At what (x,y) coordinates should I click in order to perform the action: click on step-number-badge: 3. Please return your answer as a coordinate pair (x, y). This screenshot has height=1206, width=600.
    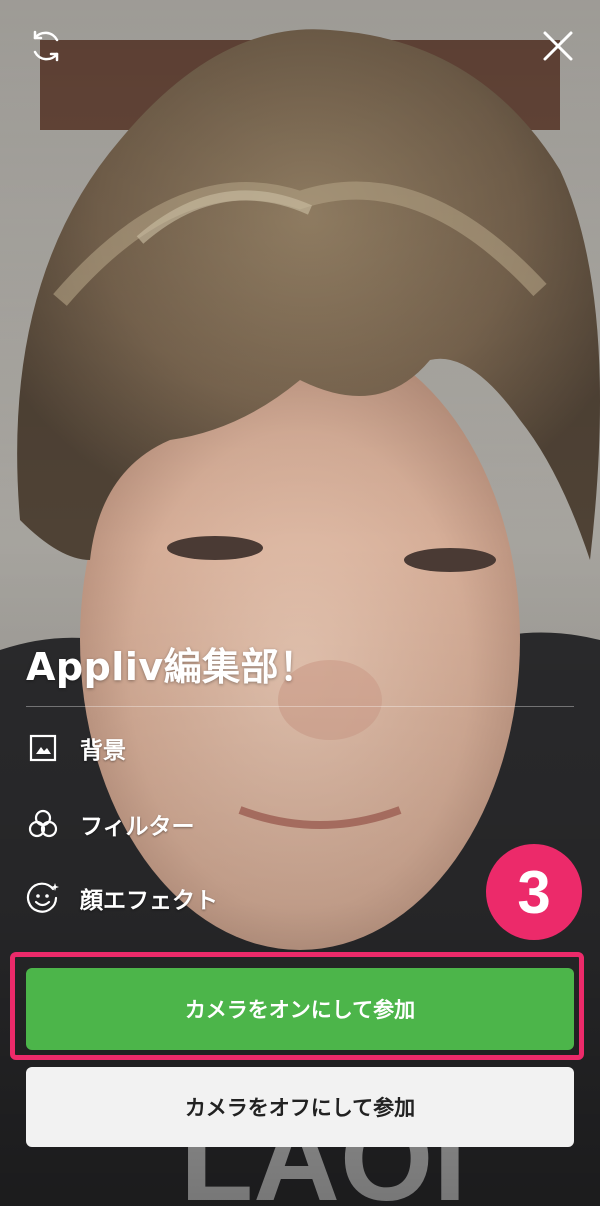
    Looking at the image, I should click on (534, 892).